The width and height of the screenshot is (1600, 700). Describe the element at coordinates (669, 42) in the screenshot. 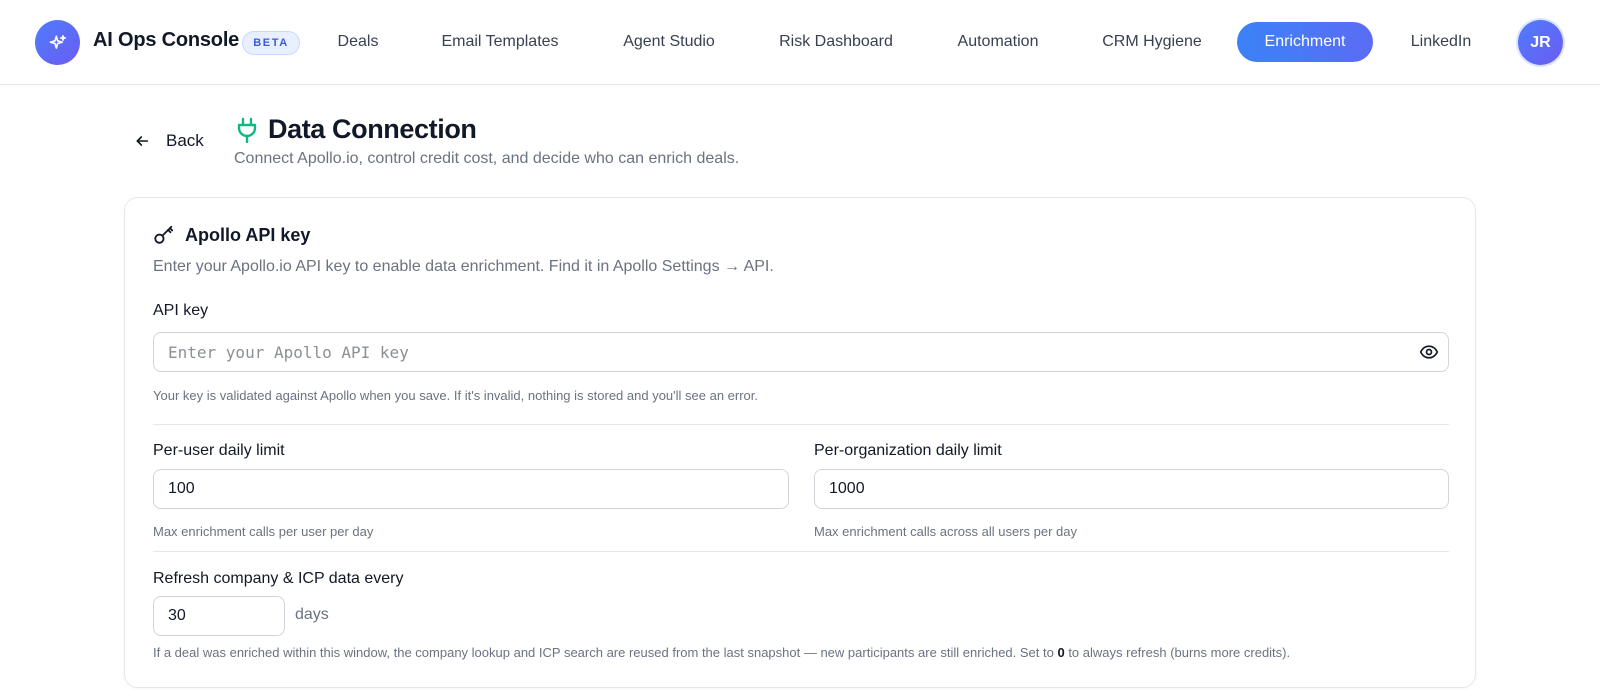

I see `nav-item-agent-studio: Agent Studio` at that location.